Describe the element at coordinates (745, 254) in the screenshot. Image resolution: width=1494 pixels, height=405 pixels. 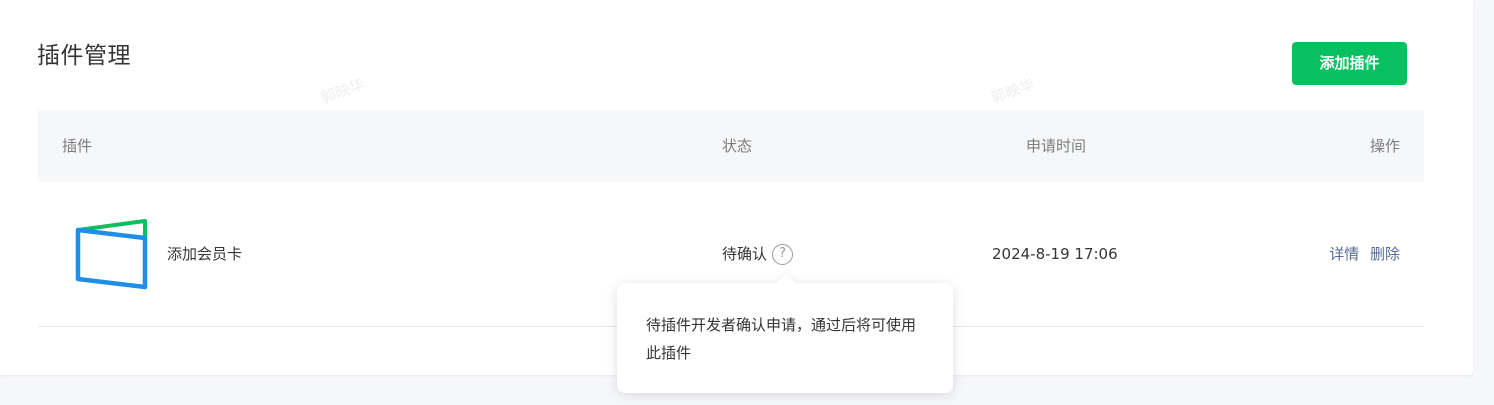
I see `status-text: 待确认` at that location.